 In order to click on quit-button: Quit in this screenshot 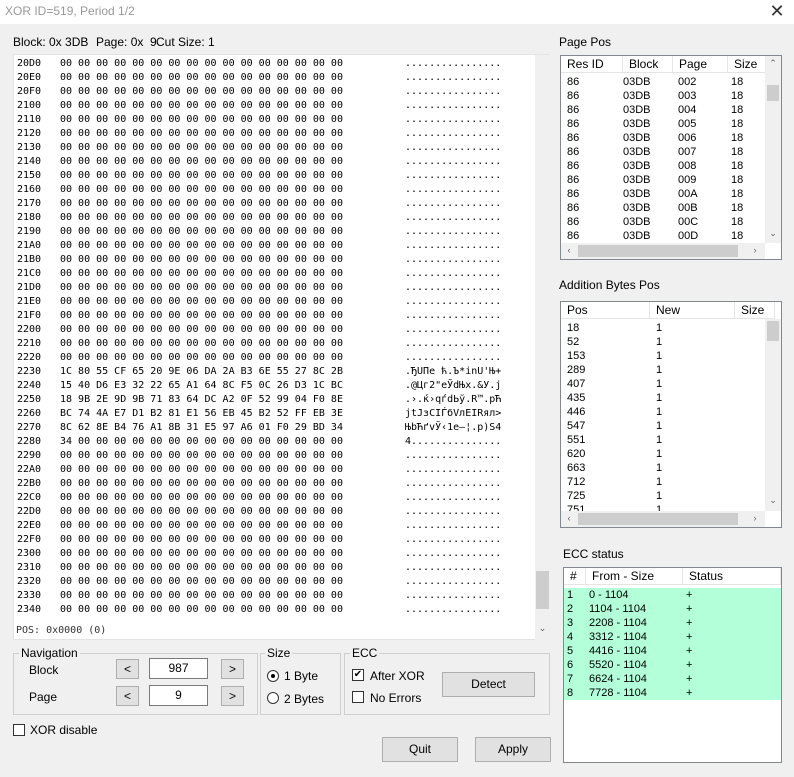, I will do `click(420, 749)`.